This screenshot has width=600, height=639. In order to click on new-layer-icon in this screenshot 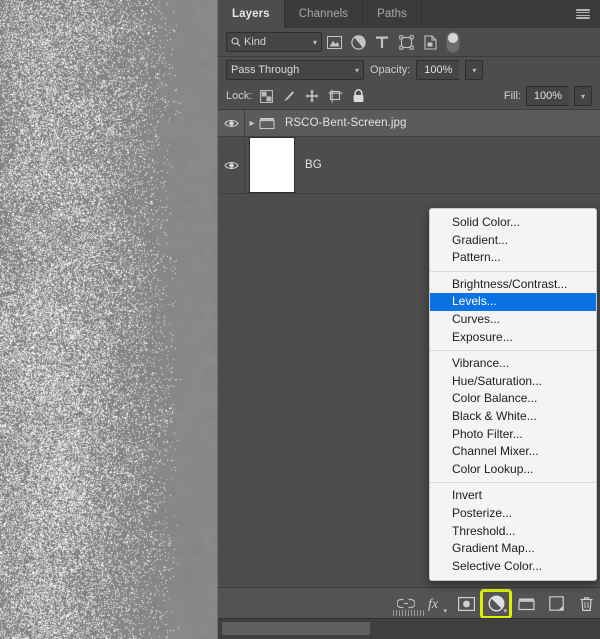, I will do `click(556, 603)`.